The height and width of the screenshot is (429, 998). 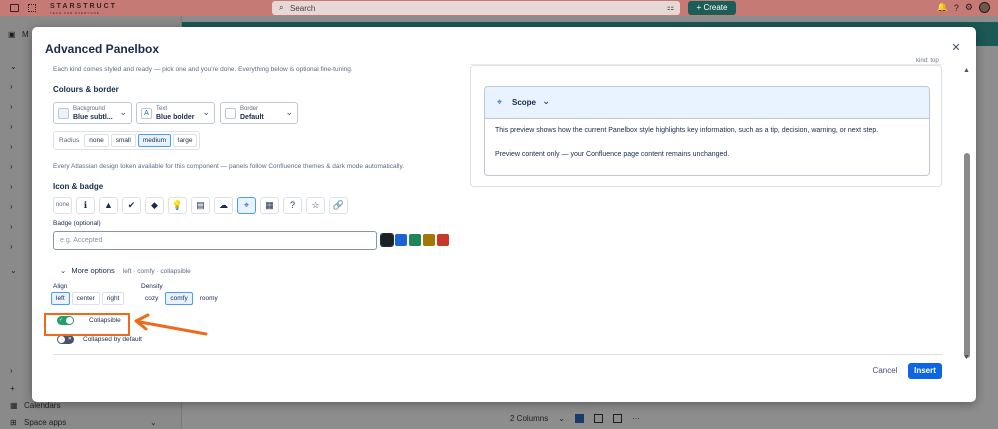 What do you see at coordinates (85, 205) in the screenshot?
I see `info-icon: ℹ` at bounding box center [85, 205].